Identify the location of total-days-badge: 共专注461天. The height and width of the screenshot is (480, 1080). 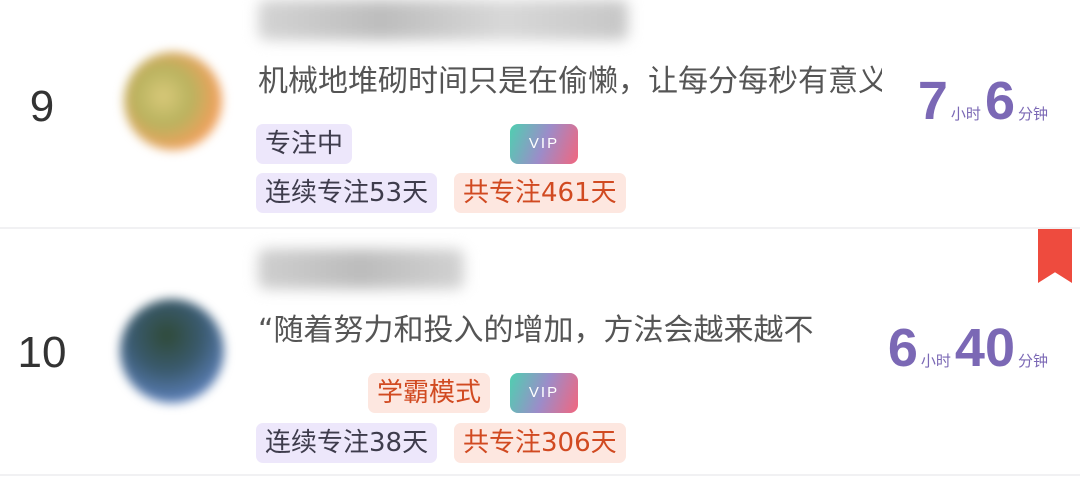
(540, 193).